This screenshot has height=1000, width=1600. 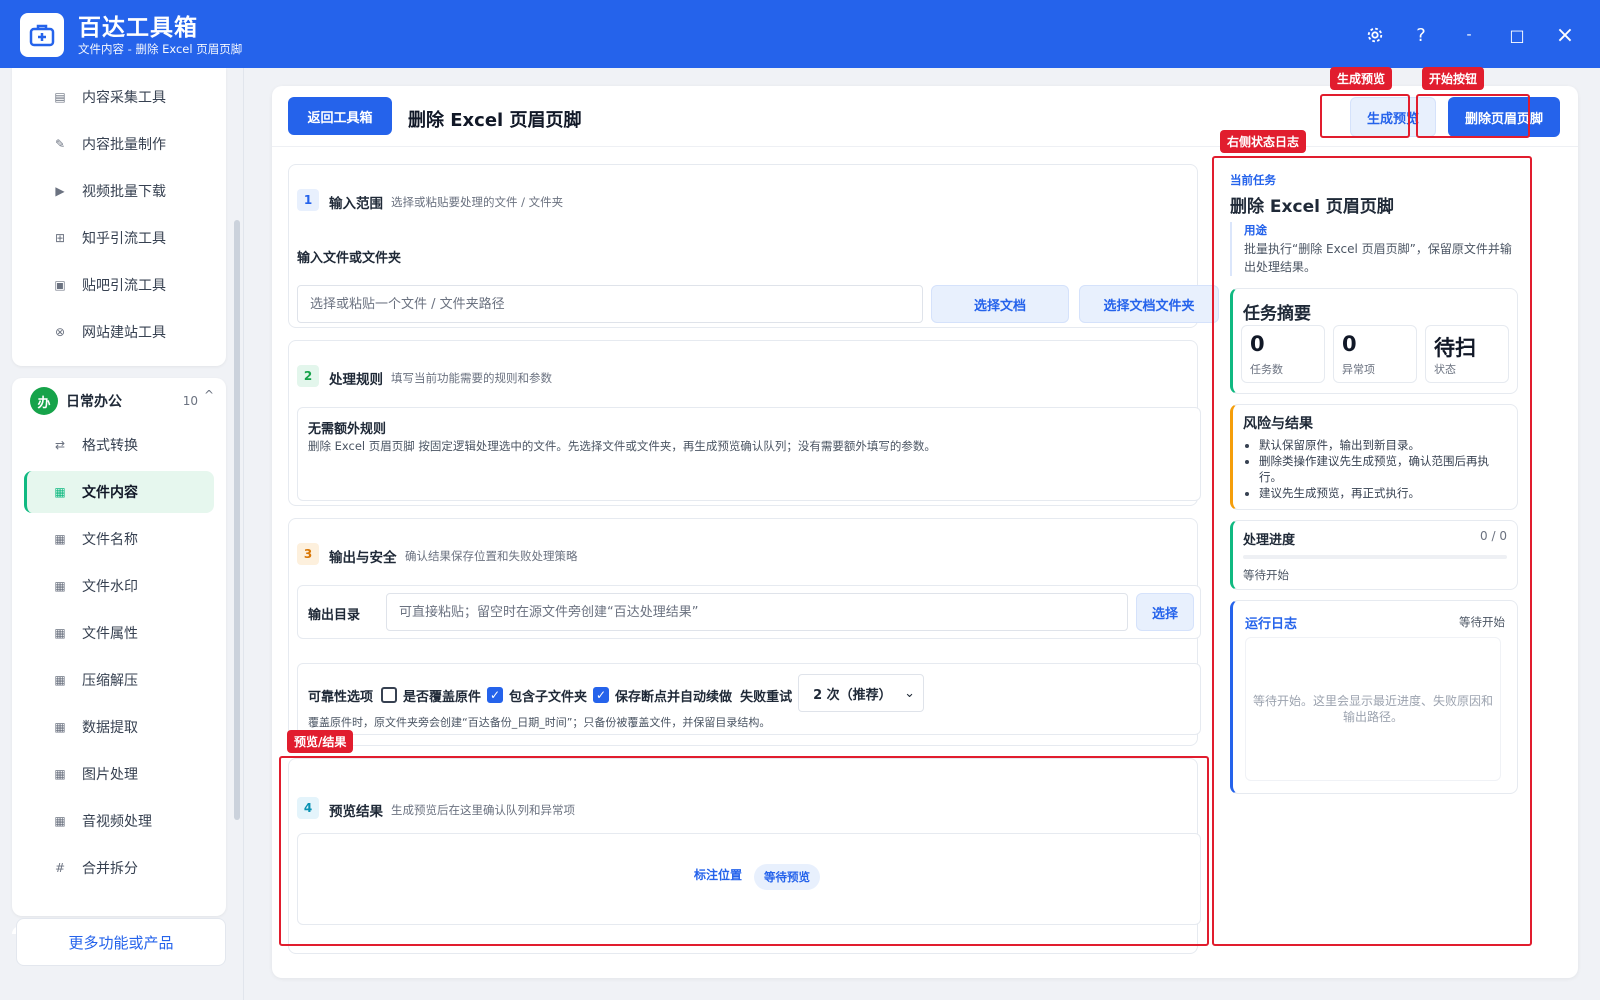 I want to click on sidebar-item-merge-split: # 合并拆分, so click(x=119, y=868).